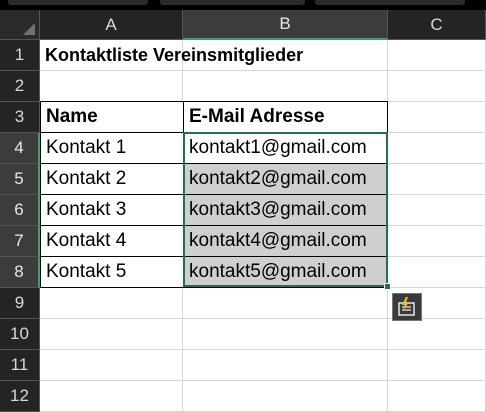 Image resolution: width=486 pixels, height=412 pixels. What do you see at coordinates (437, 396) in the screenshot?
I see `cell-c12` at bounding box center [437, 396].